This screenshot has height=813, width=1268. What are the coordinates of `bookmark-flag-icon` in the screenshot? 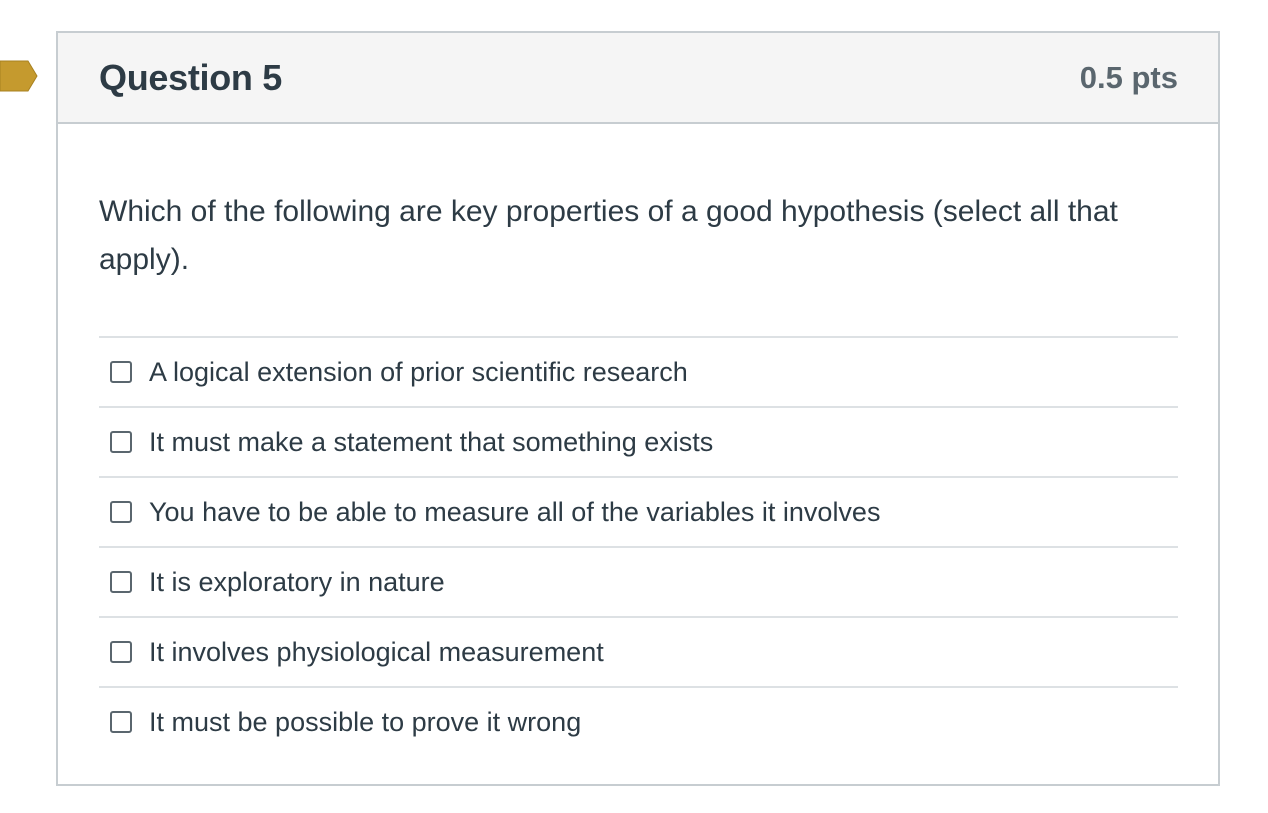 It's located at (19, 76).